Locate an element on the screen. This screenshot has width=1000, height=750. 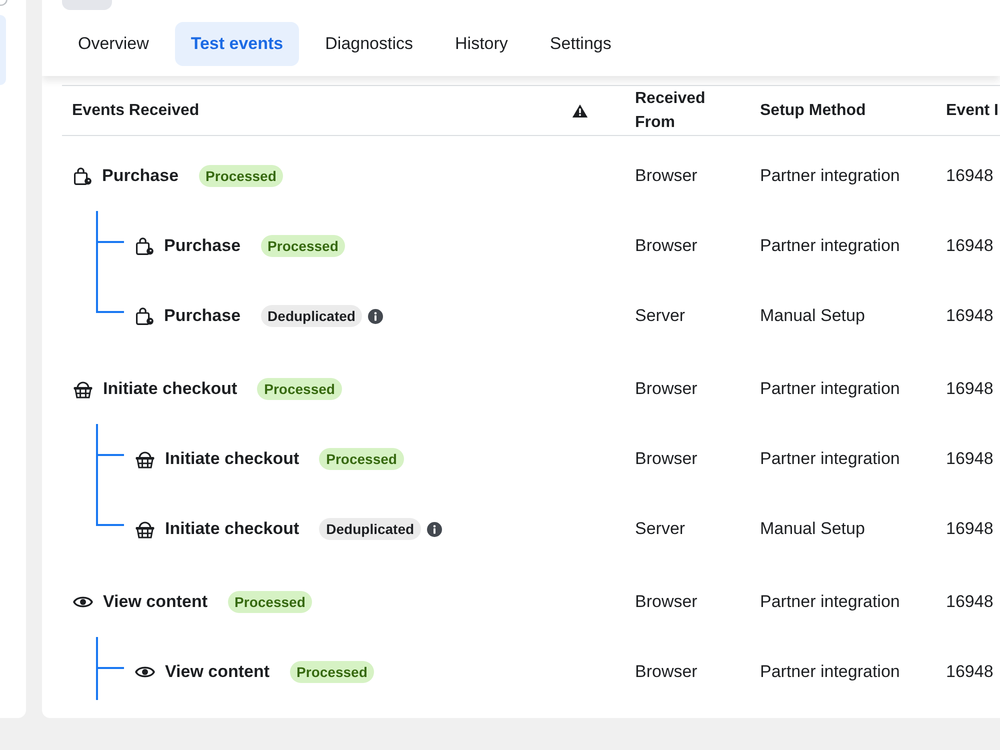
warning-icon is located at coordinates (580, 111).